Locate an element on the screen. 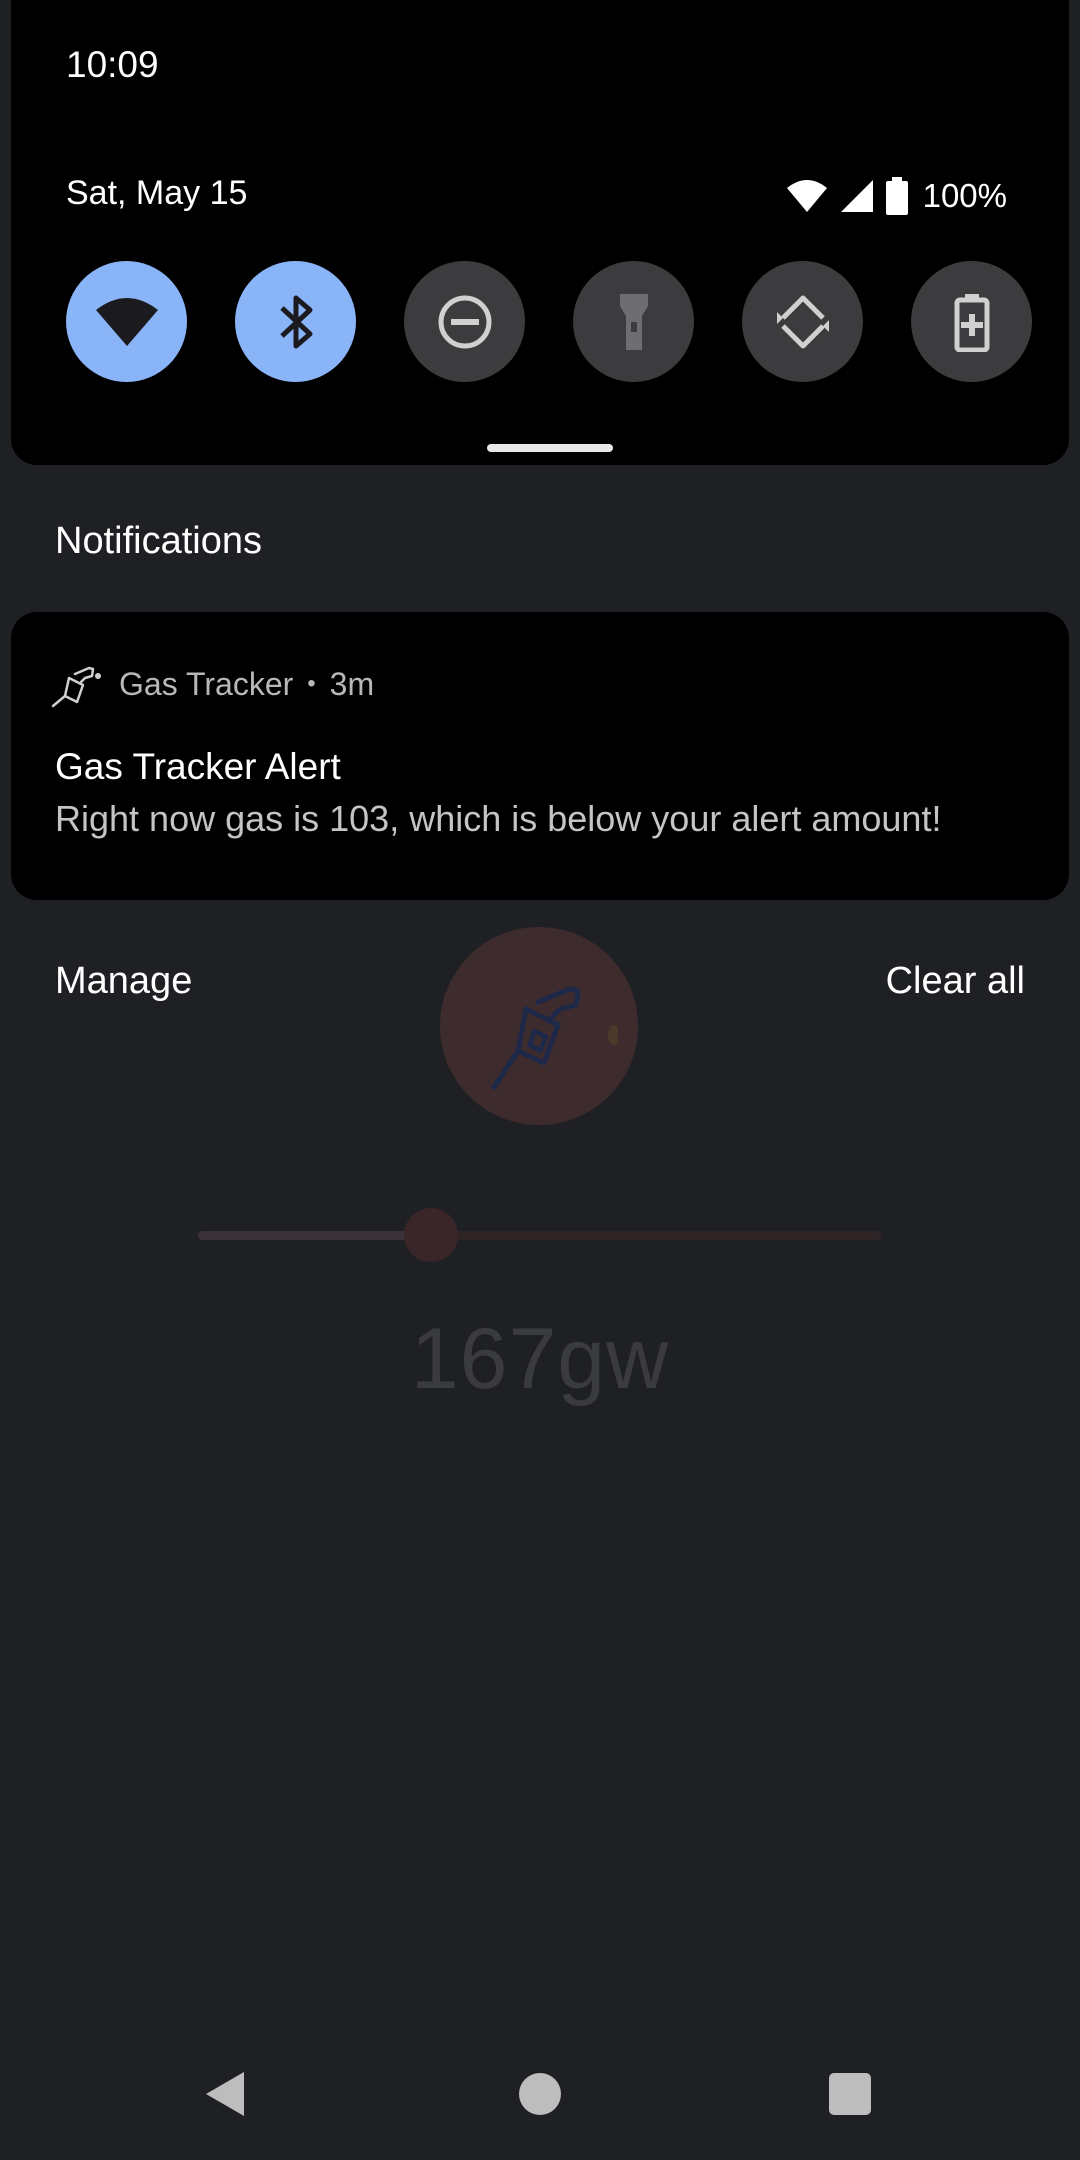 The image size is (1080, 2160). tile-auto-rotate is located at coordinates (802, 321).